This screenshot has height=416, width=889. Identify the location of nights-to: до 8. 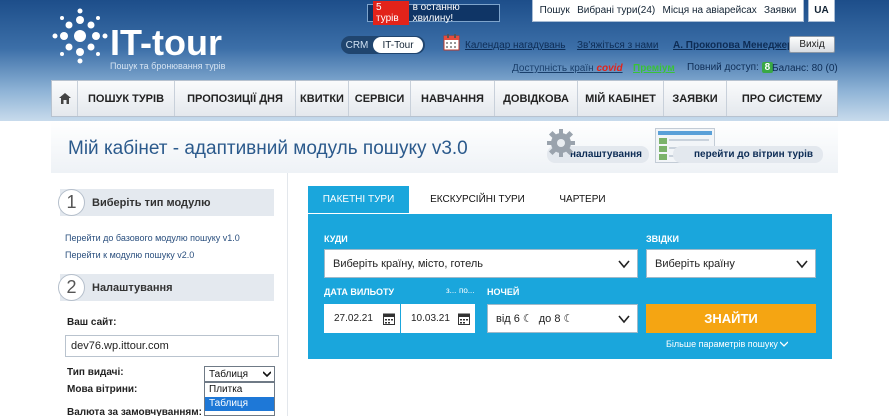
(549, 318).